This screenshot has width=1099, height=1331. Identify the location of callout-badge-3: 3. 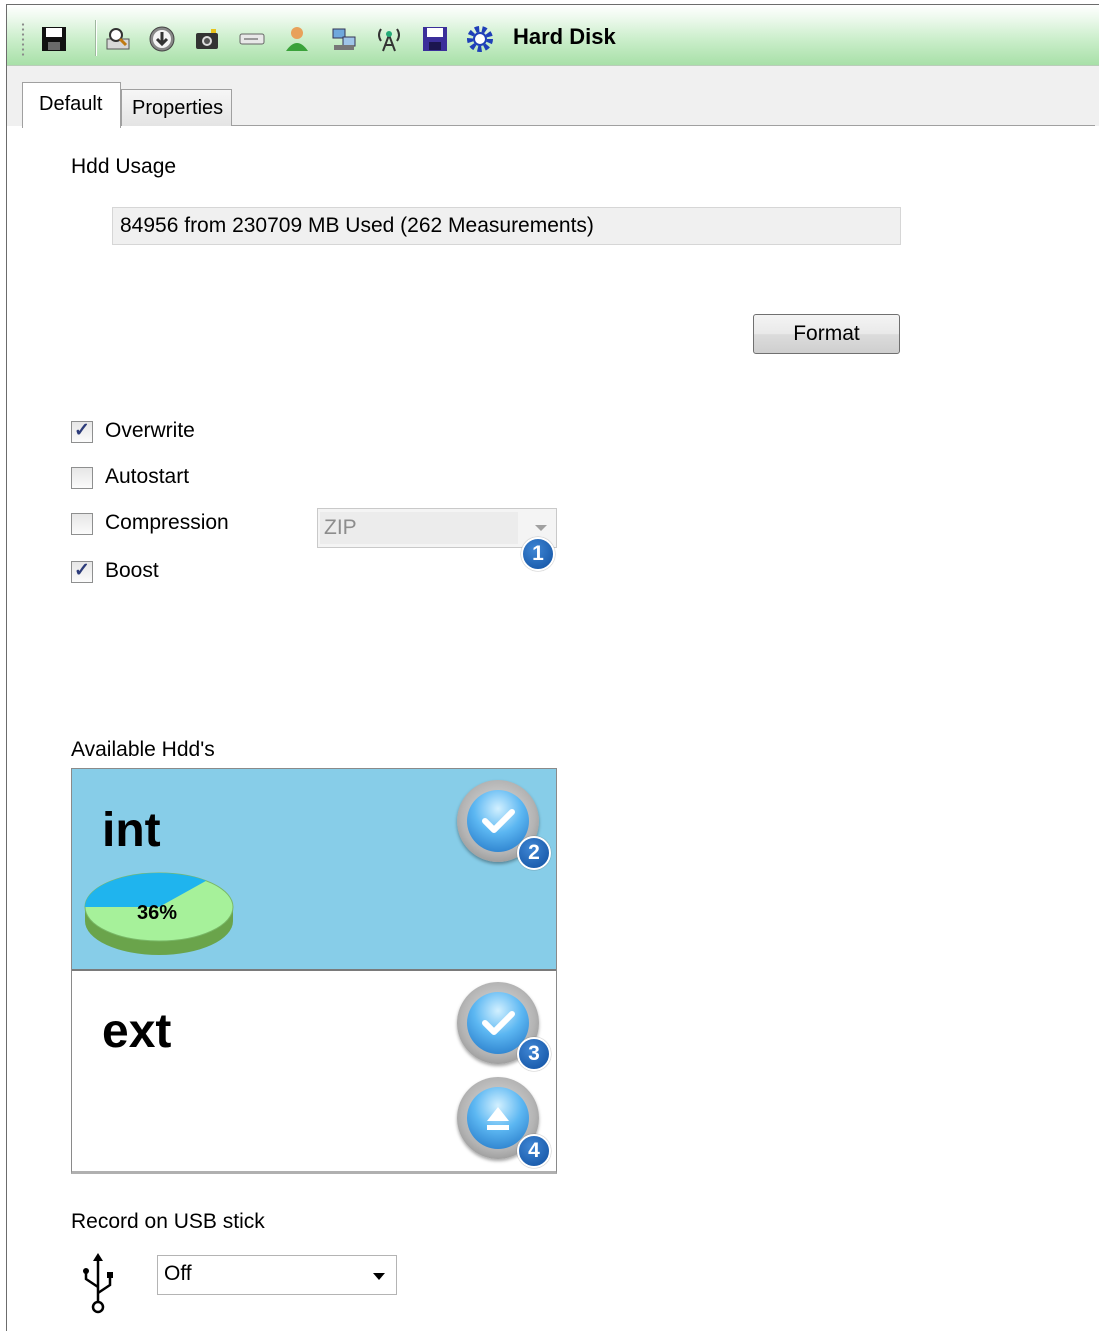
(534, 1054).